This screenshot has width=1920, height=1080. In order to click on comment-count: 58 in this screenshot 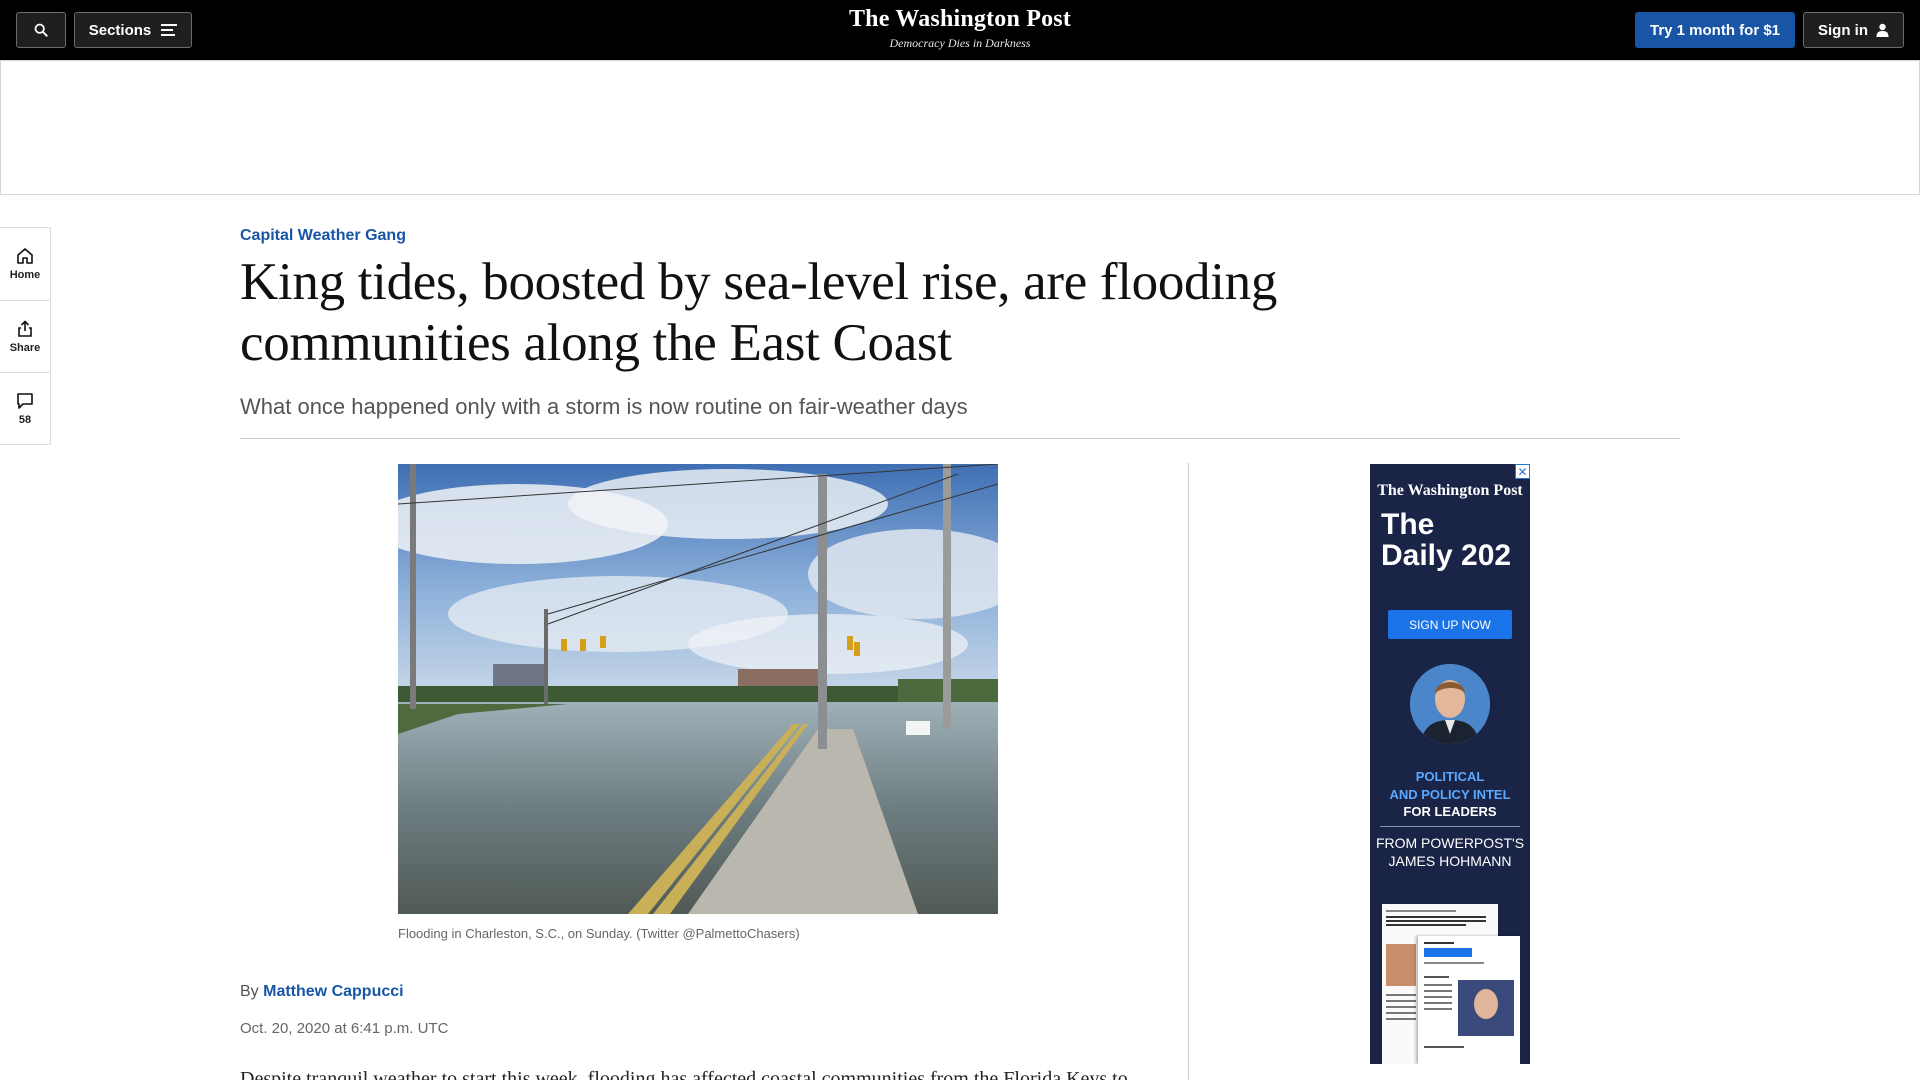, I will do `click(25, 419)`.